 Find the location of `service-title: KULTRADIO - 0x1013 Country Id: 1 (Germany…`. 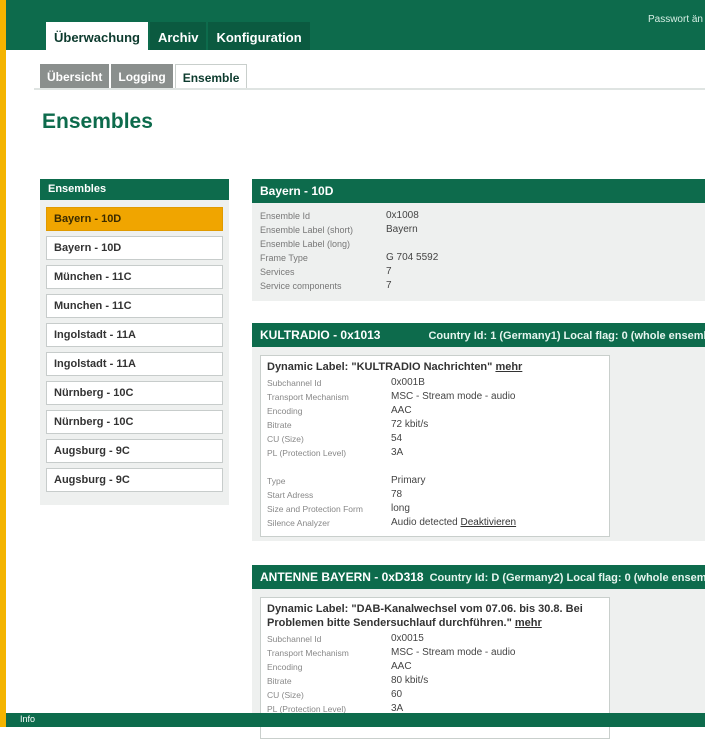

service-title: KULTRADIO - 0x1013 Country Id: 1 (Germany… is located at coordinates (478, 335).